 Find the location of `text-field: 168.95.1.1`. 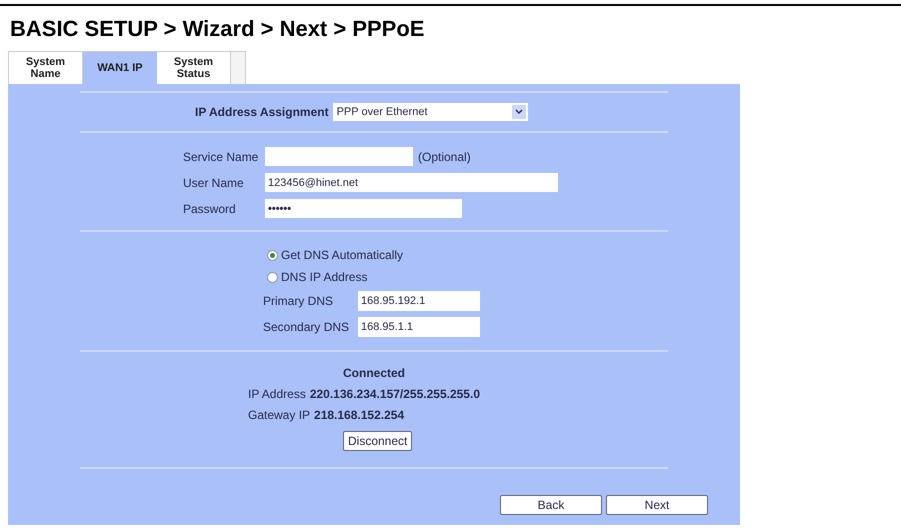

text-field: 168.95.1.1 is located at coordinates (419, 327).